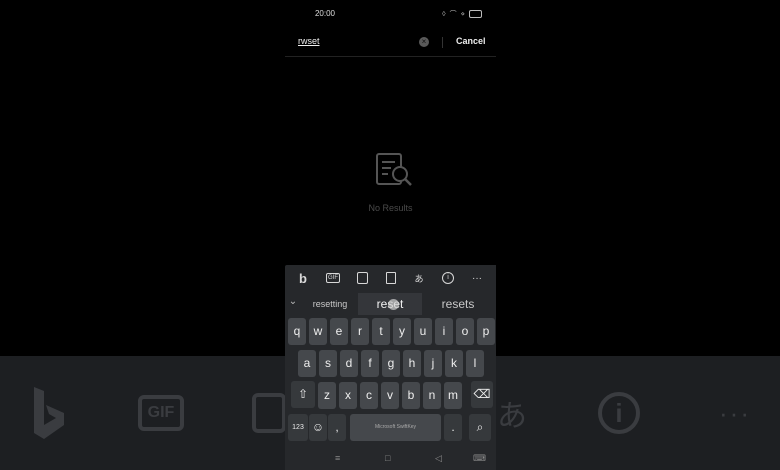  I want to click on key-q: q, so click(297, 331).